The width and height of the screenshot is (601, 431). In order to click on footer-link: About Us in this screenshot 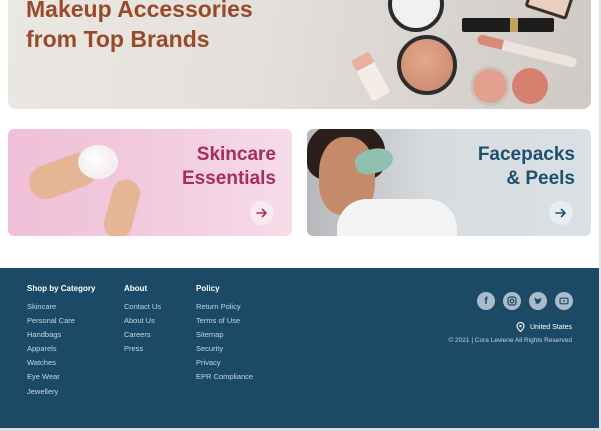, I will do `click(142, 321)`.